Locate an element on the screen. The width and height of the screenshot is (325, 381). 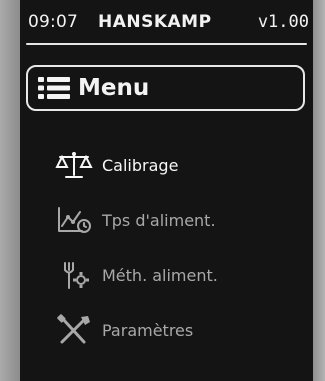
menu-item-label: Tps d'aliment. is located at coordinates (159, 220).